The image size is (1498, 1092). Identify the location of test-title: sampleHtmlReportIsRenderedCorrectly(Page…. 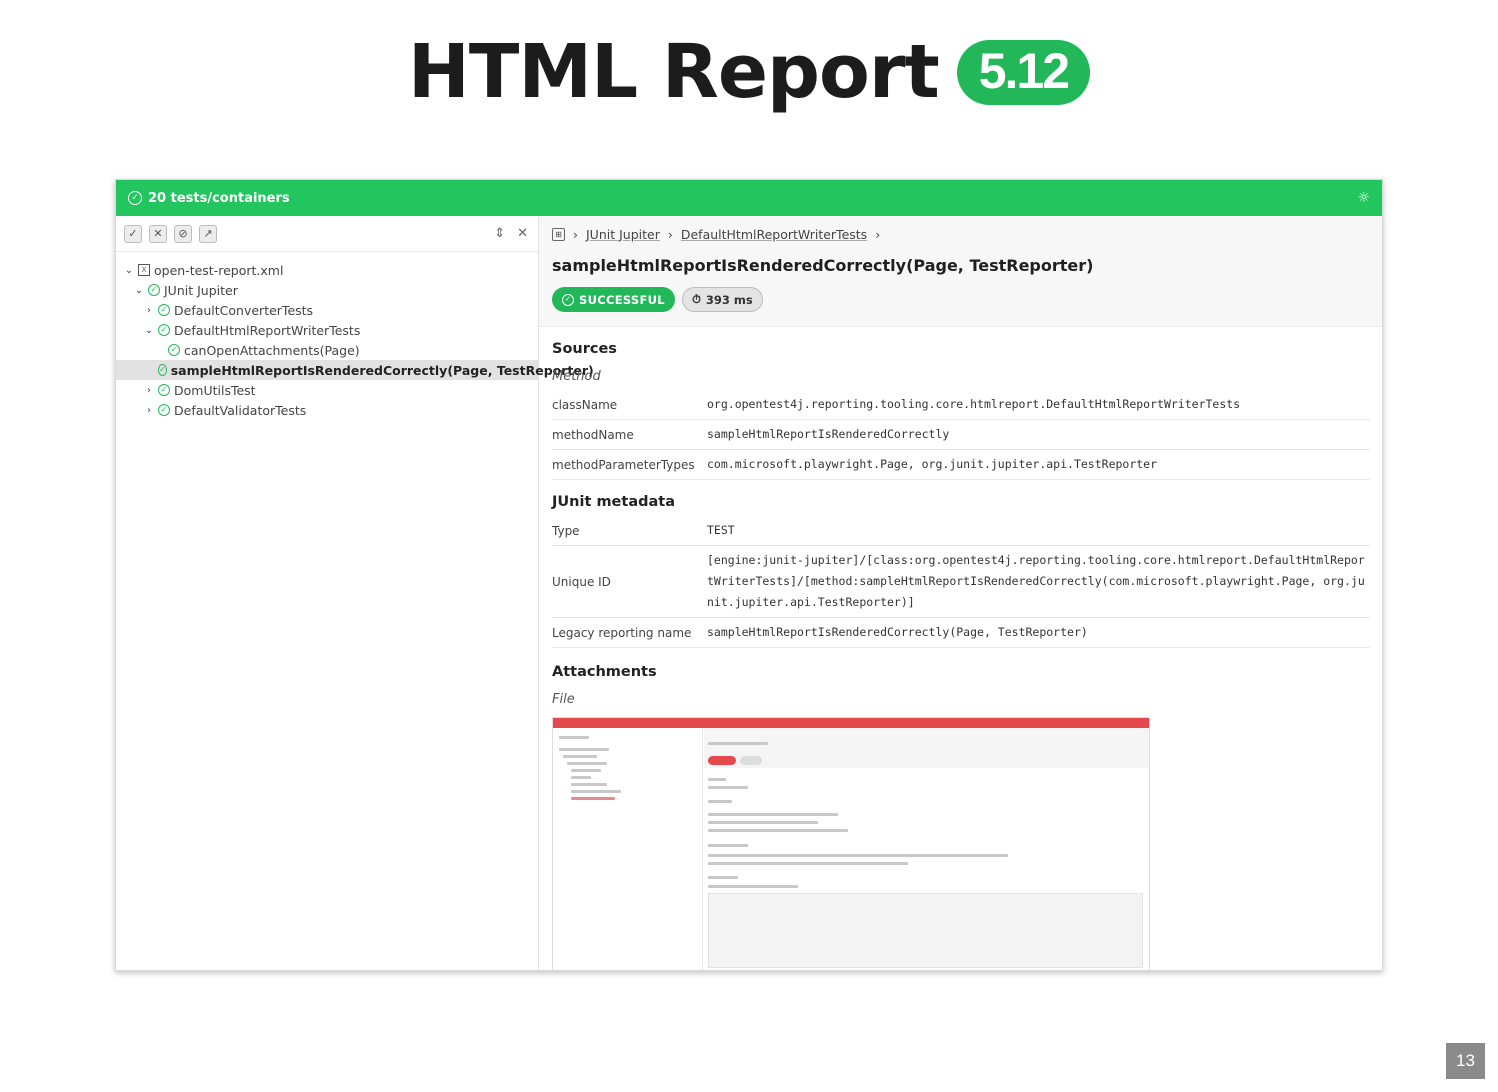
(823, 265).